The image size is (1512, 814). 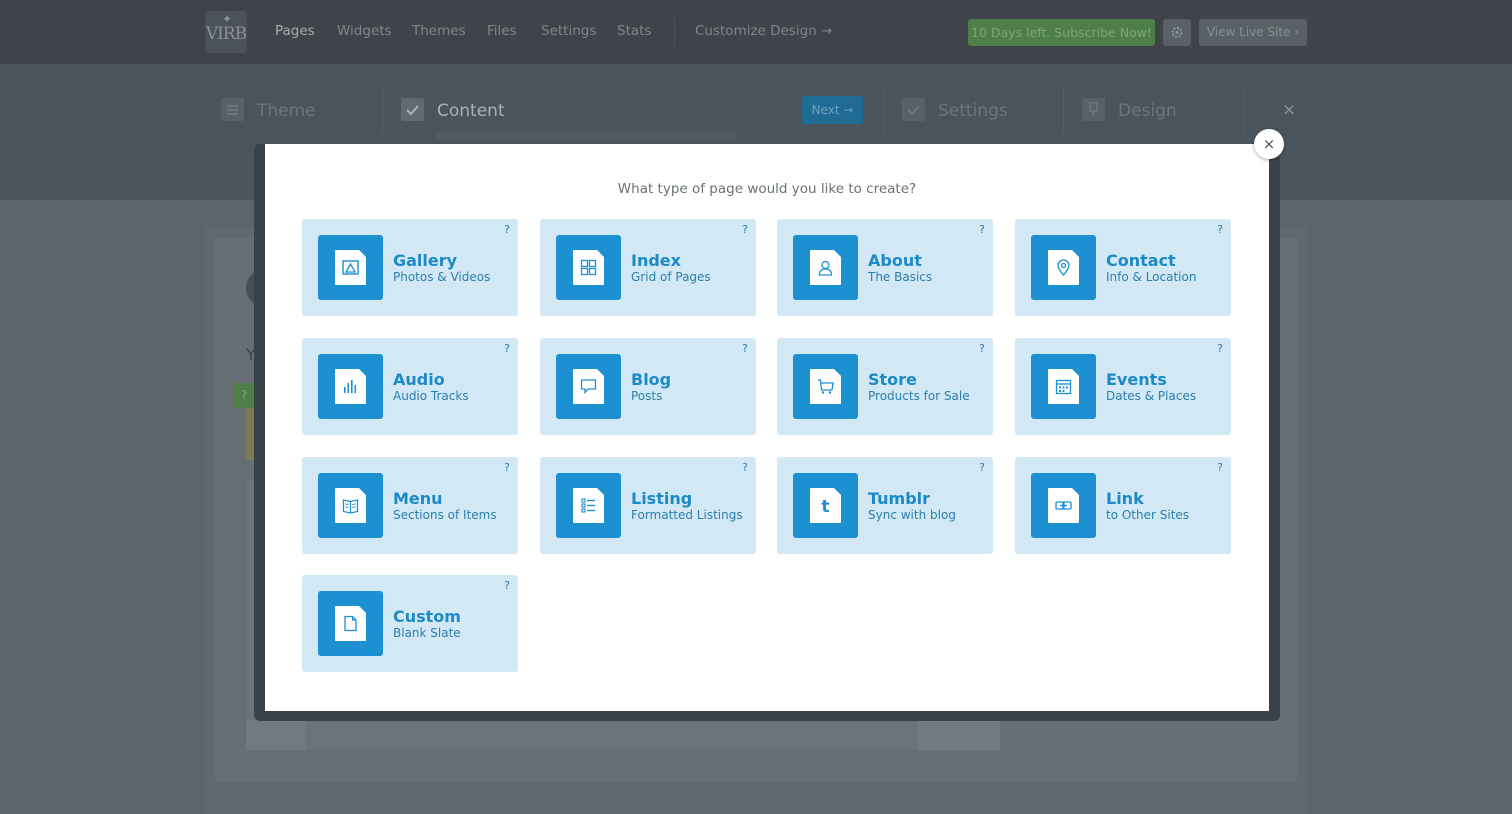 What do you see at coordinates (227, 19) in the screenshot?
I see `logo-star-icon: ✦` at bounding box center [227, 19].